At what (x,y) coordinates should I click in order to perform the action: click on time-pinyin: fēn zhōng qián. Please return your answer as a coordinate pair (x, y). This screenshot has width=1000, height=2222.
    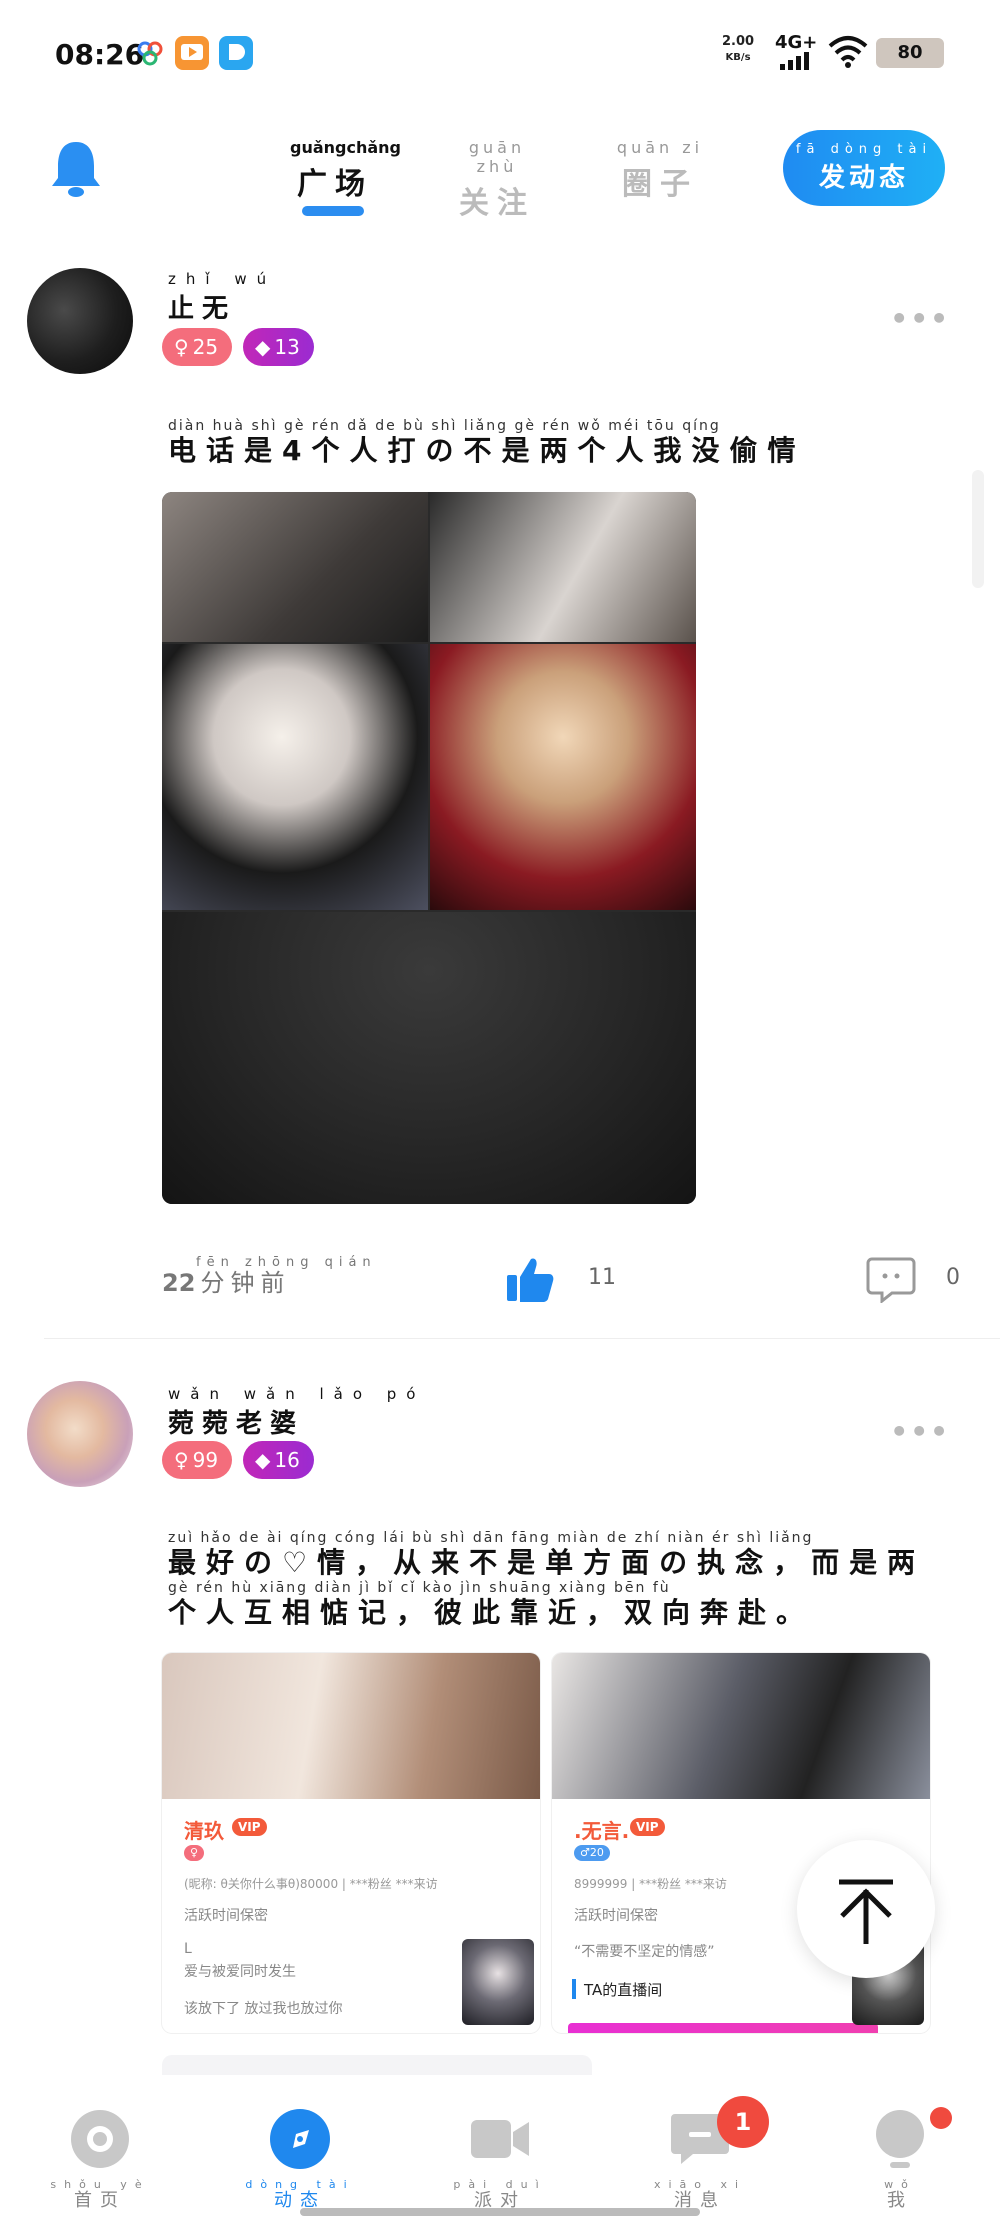
    Looking at the image, I should click on (286, 1262).